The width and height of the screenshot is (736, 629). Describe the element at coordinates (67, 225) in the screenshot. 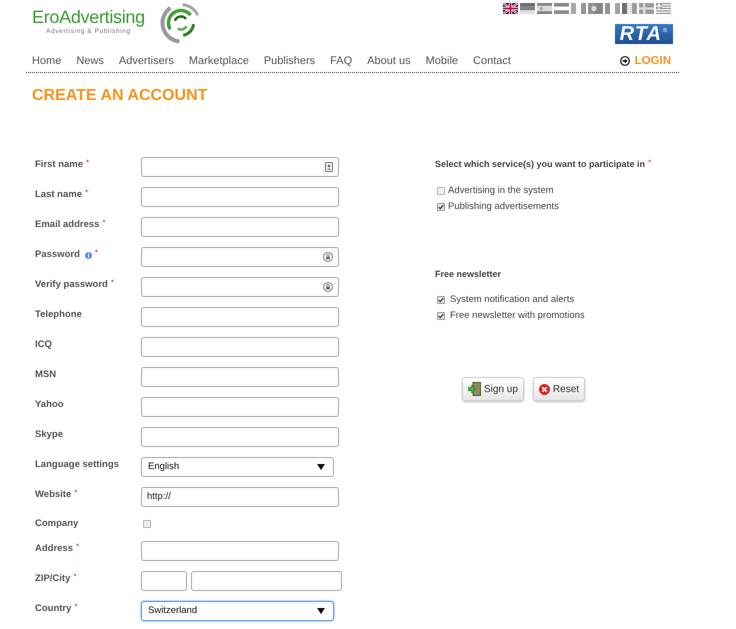

I see `field-label: Email address` at that location.